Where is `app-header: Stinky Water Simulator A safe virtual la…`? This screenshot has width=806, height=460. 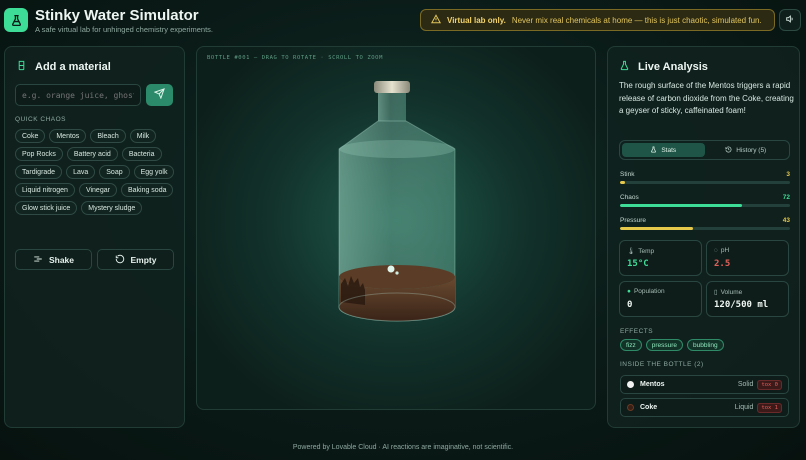
app-header: Stinky Water Simulator A safe virtual la… is located at coordinates (403, 21).